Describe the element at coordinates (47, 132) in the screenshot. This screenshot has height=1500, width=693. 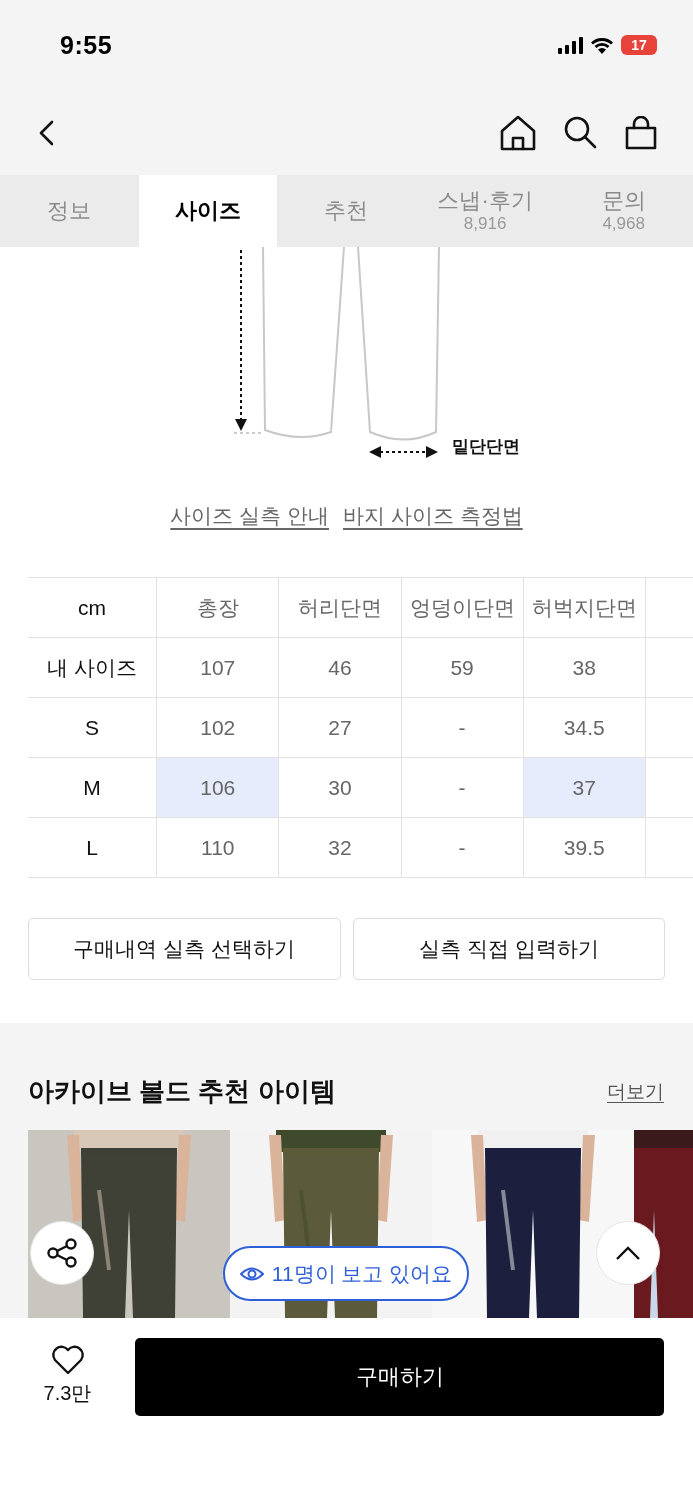
I see `back-icon` at that location.